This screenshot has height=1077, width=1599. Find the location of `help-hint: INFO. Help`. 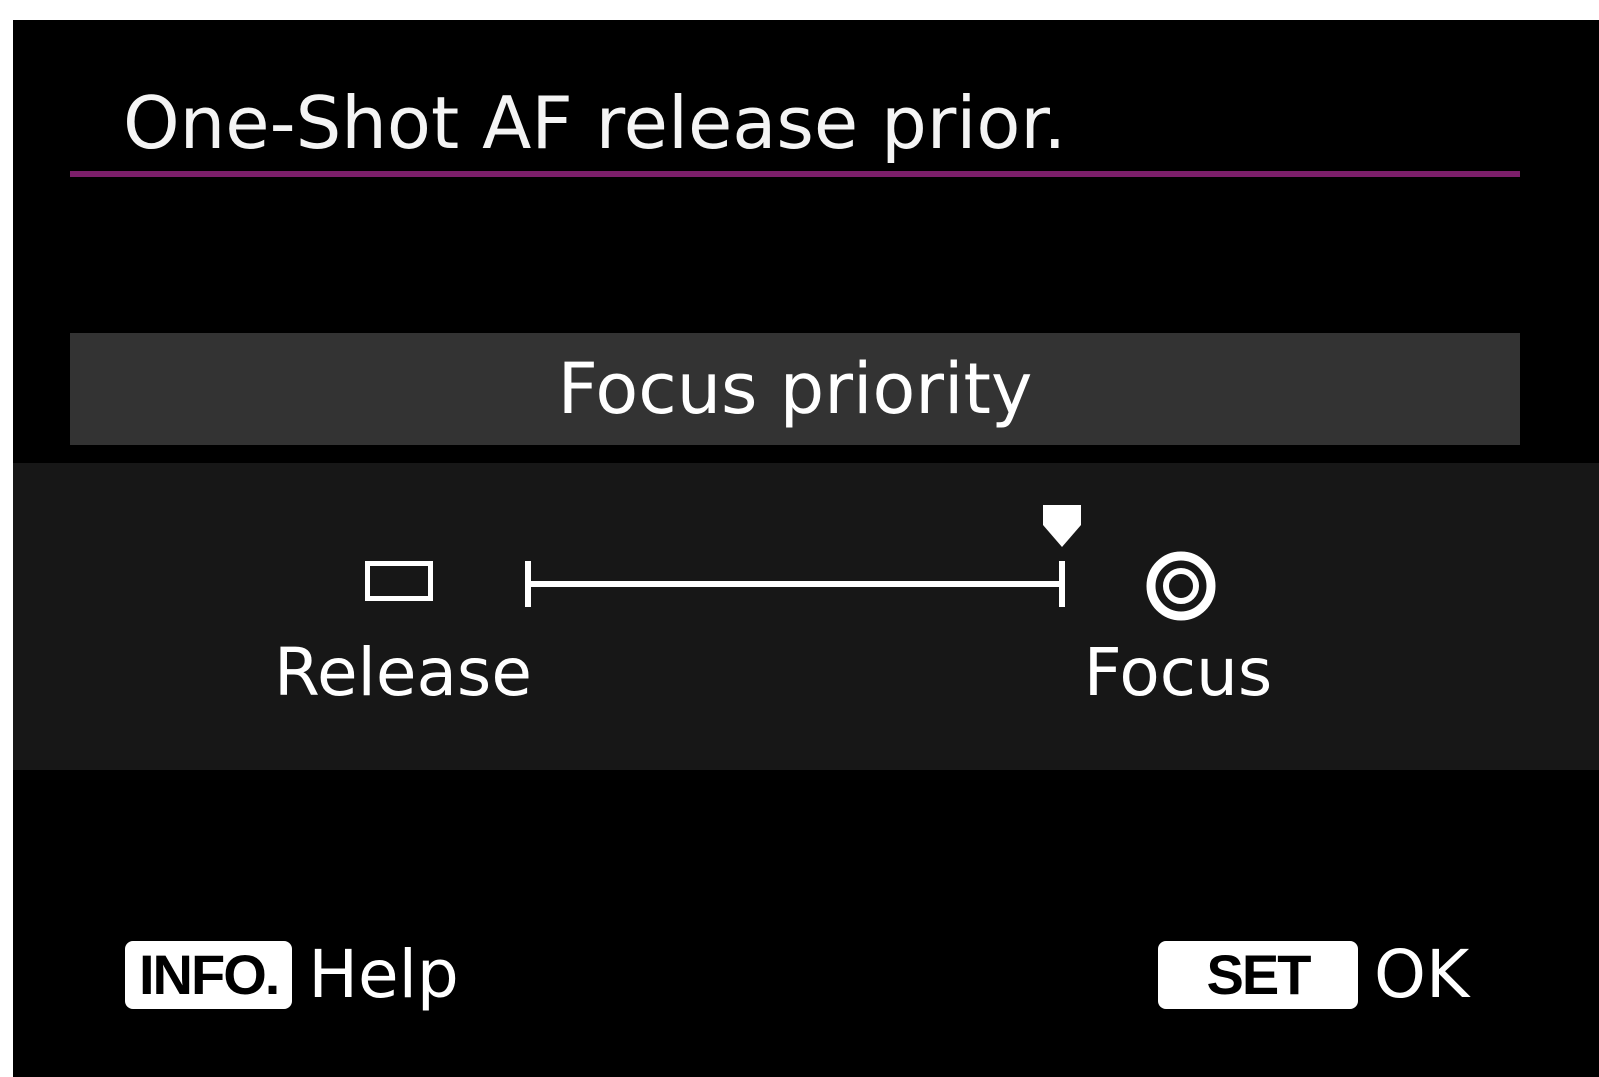

help-hint: INFO. Help is located at coordinates (292, 975).